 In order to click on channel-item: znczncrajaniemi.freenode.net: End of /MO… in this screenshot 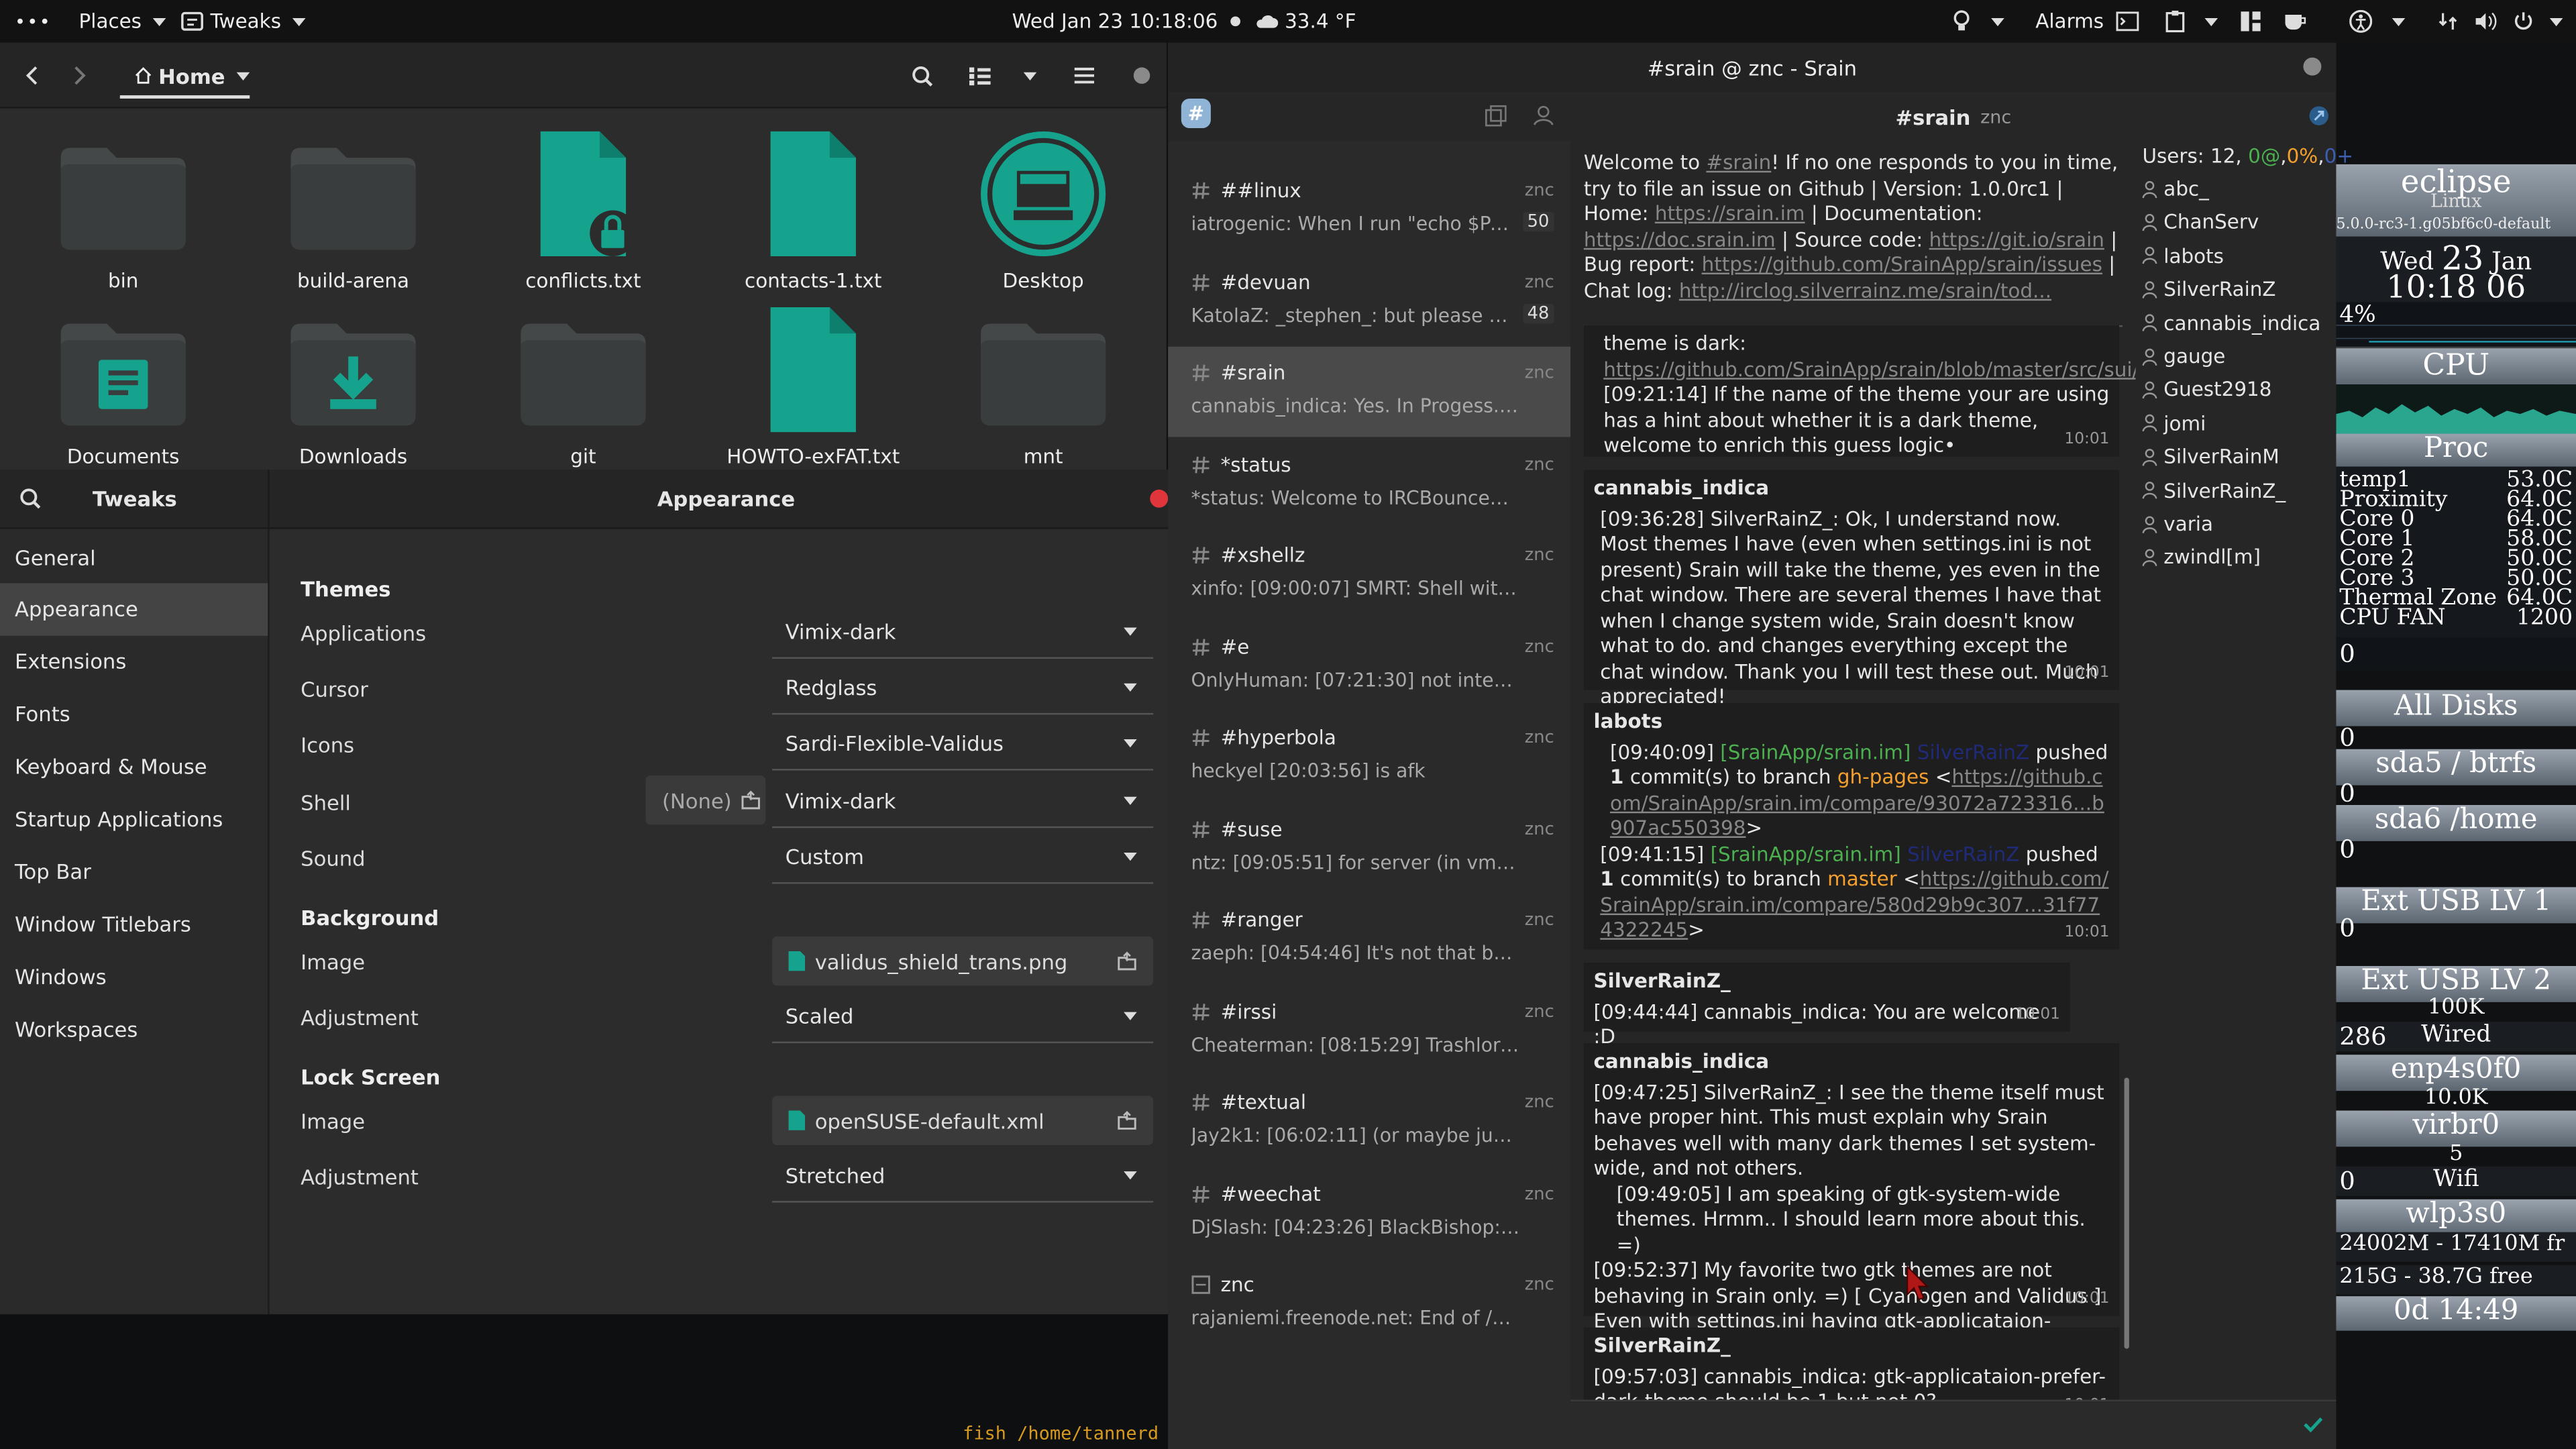, I will do `click(1369, 1303)`.